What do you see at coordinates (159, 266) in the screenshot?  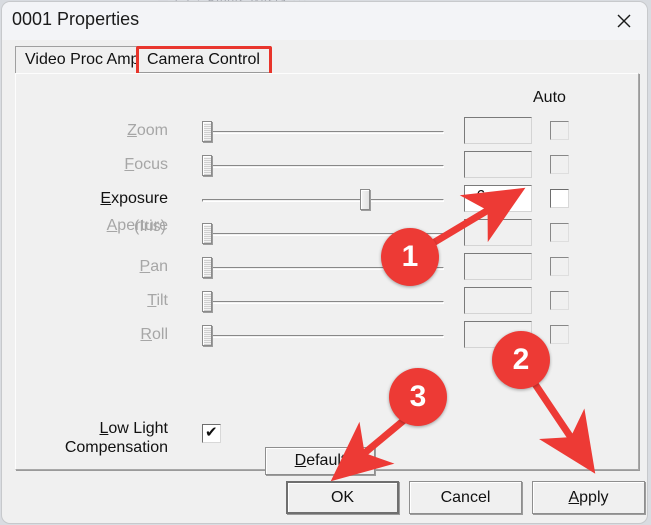 I see `label-pan-rest: an` at bounding box center [159, 266].